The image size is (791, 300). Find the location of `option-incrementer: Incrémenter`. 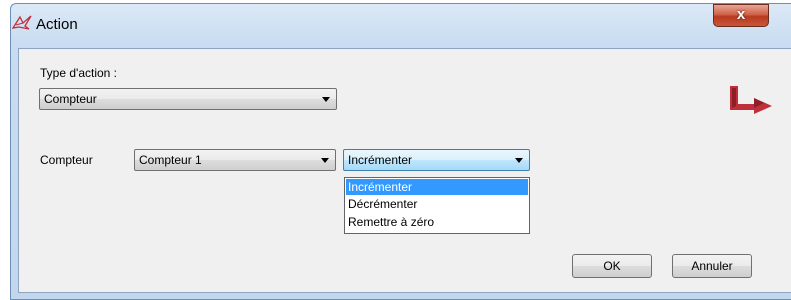

option-incrementer: Incrémenter is located at coordinates (437, 187).